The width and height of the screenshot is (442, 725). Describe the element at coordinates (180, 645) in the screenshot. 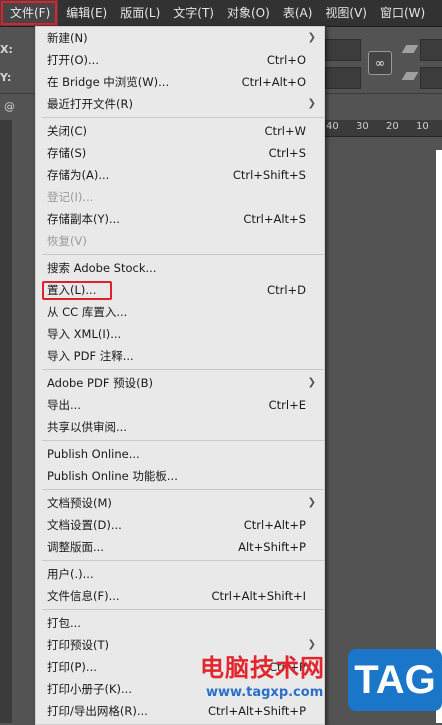

I see `menu-item: 打印预设(T) ❯` at that location.